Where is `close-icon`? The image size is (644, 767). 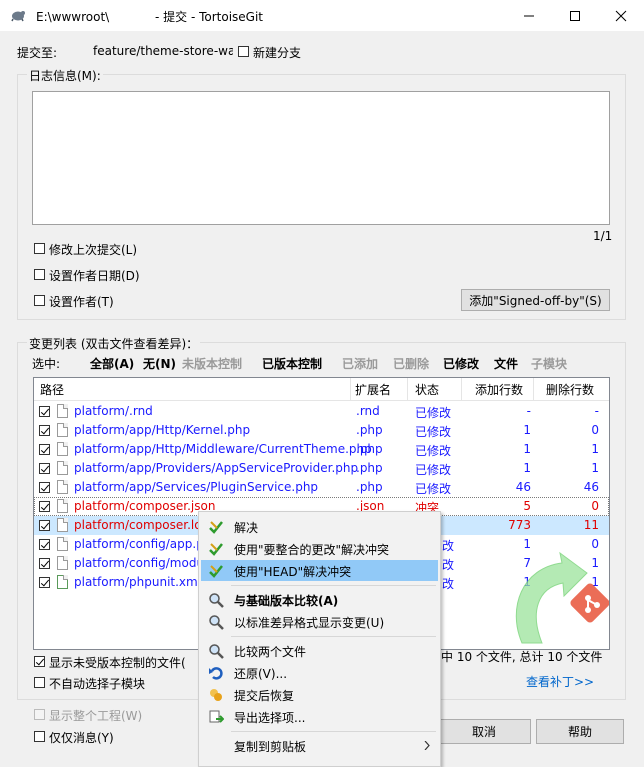
close-icon is located at coordinates (621, 15).